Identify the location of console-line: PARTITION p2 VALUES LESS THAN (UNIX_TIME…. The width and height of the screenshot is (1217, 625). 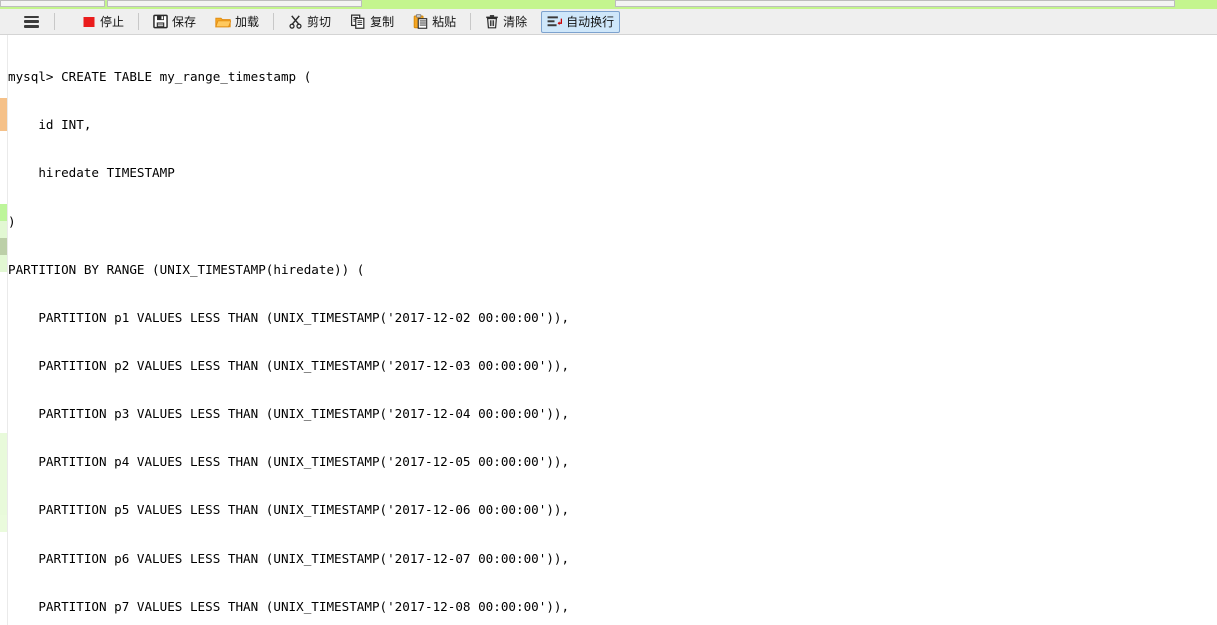
(289, 365).